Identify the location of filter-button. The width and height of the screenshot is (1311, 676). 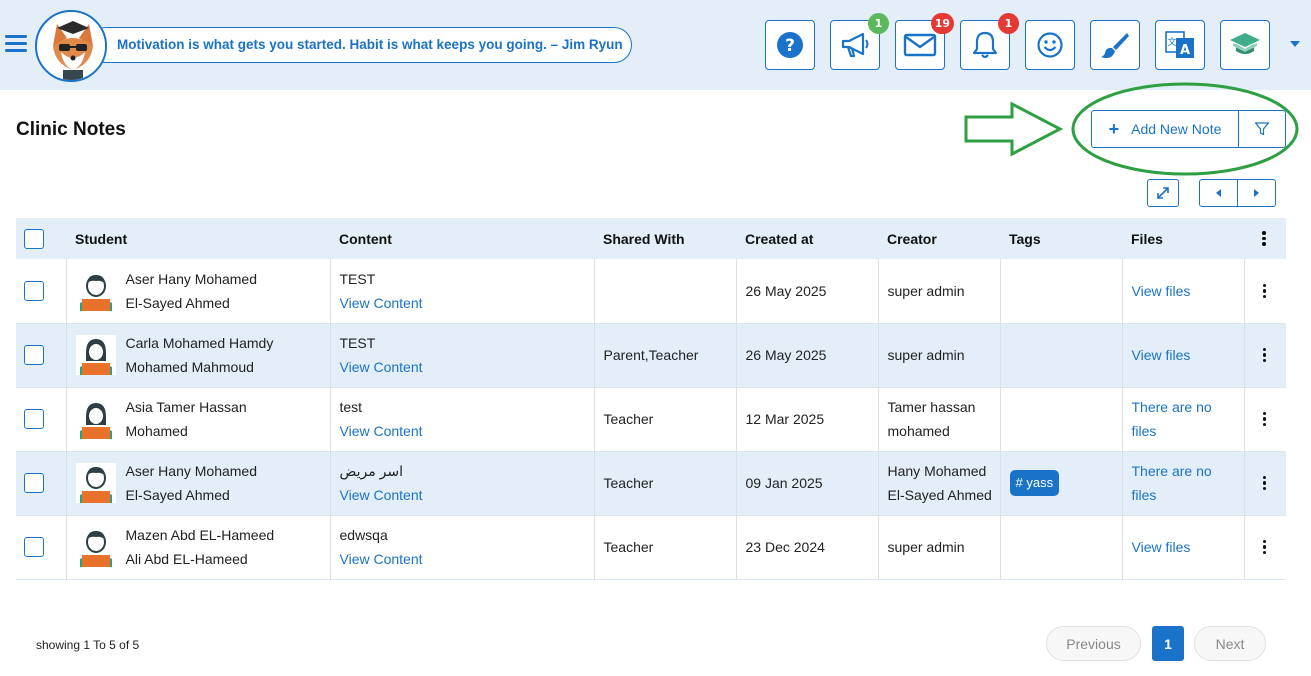
(1262, 129).